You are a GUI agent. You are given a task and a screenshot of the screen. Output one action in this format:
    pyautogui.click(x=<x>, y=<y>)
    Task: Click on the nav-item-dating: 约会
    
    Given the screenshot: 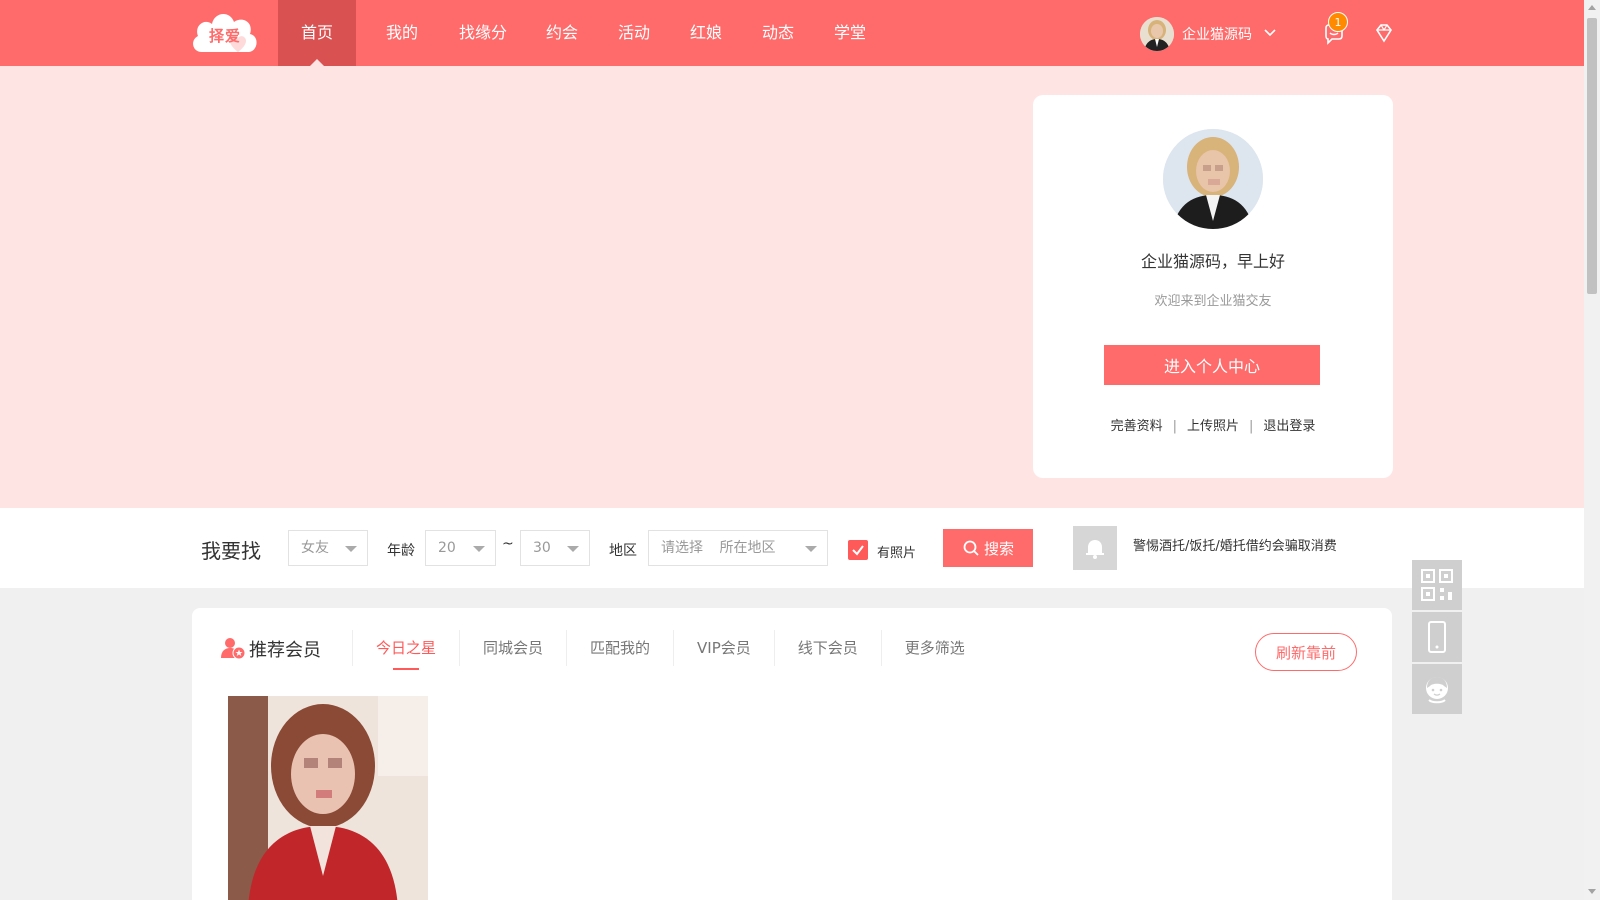 What is the action you would take?
    pyautogui.click(x=562, y=33)
    